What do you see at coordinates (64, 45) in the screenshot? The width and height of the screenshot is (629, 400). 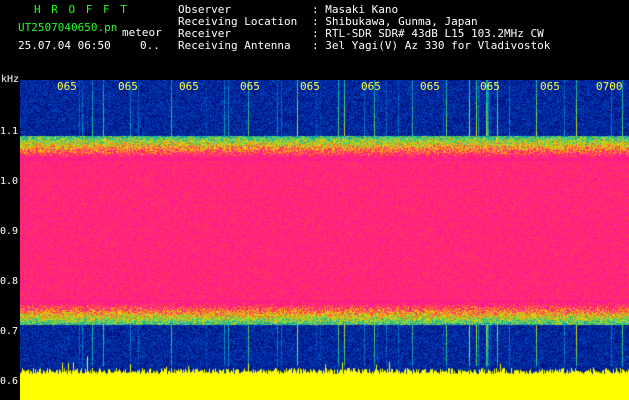 I see `datetime: 25.07.04 06:50` at bounding box center [64, 45].